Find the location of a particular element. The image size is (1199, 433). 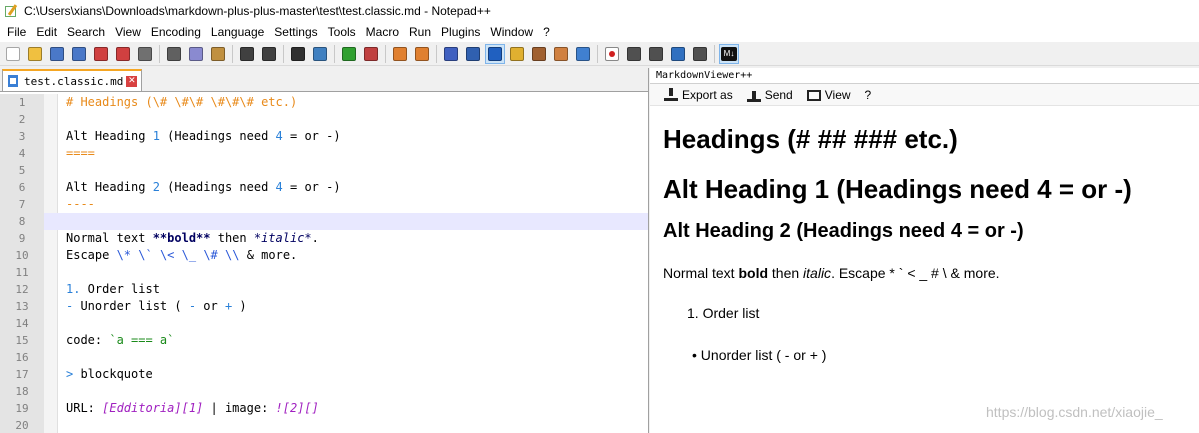

code-token: # Headings (\# \#\# \#\#\# etc.) is located at coordinates (182, 102).